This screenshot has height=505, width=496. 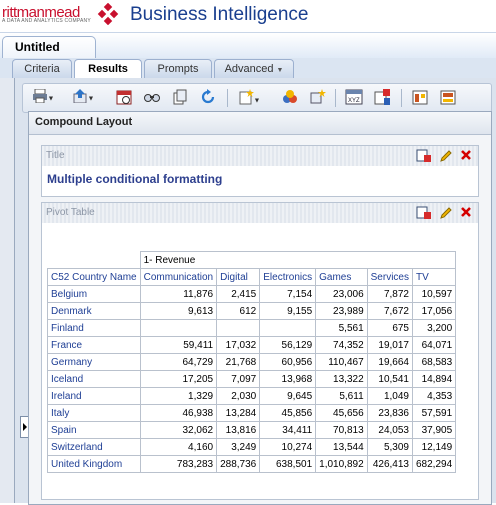 I want to click on revenue-cell: 37,905, so click(x=434, y=430).